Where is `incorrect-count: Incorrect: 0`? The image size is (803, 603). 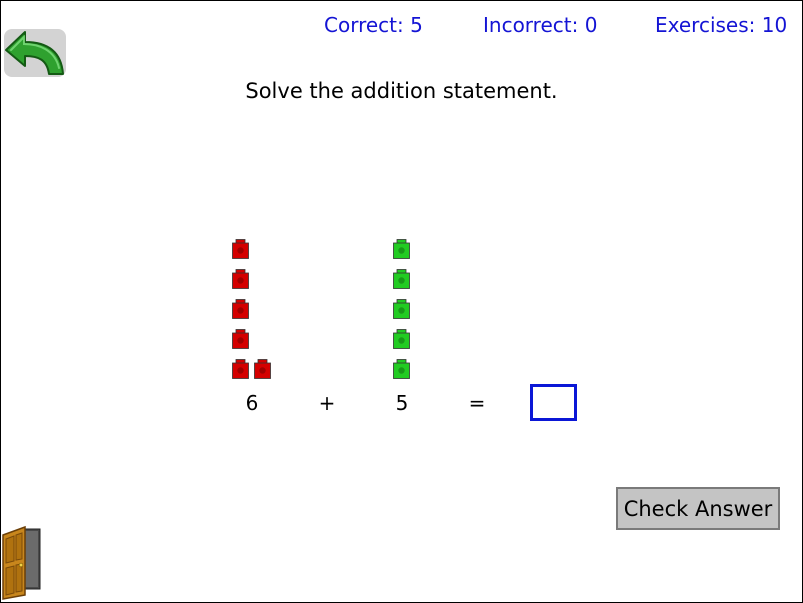 incorrect-count: Incorrect: 0 is located at coordinates (540, 25).